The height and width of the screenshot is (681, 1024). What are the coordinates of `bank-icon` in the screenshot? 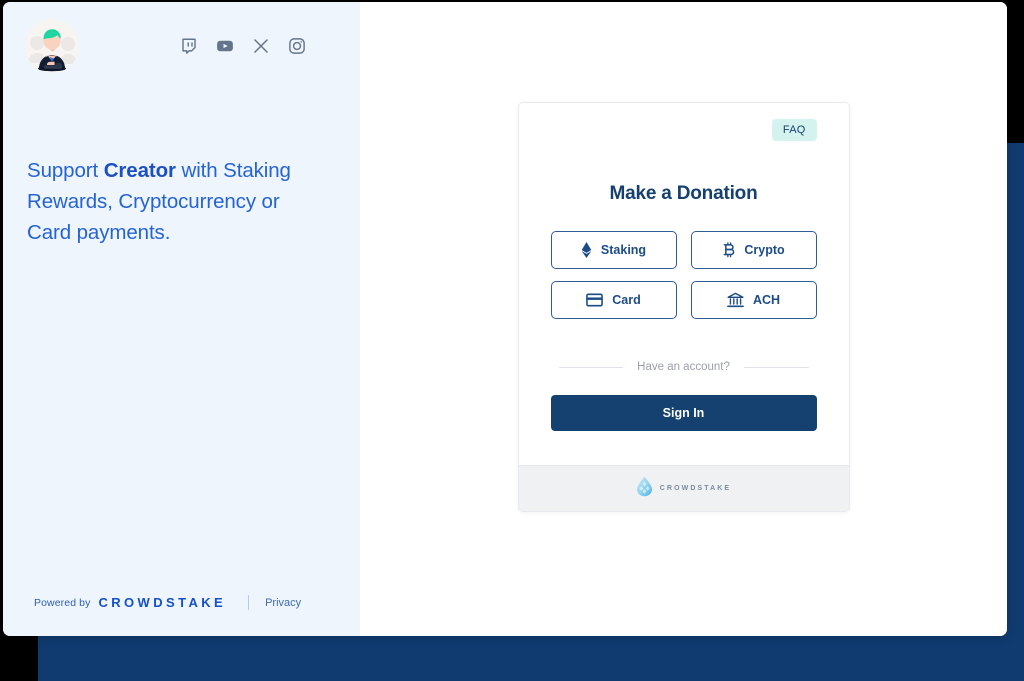 It's located at (735, 300).